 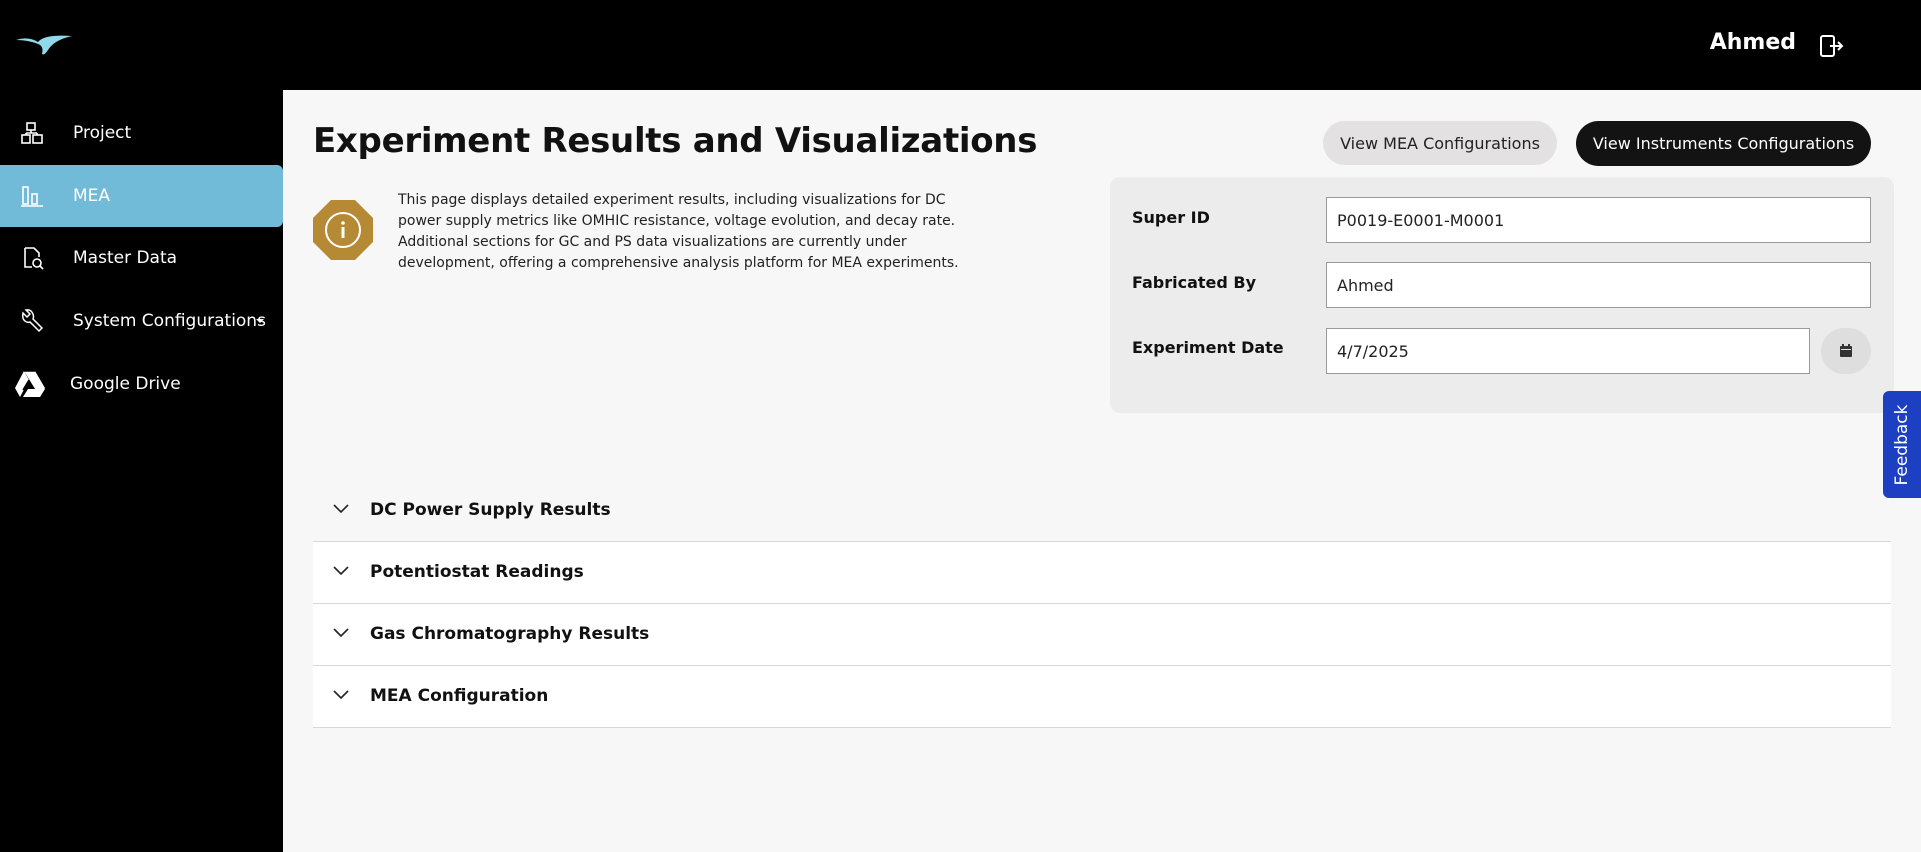 I want to click on calendar-button, so click(x=1846, y=351).